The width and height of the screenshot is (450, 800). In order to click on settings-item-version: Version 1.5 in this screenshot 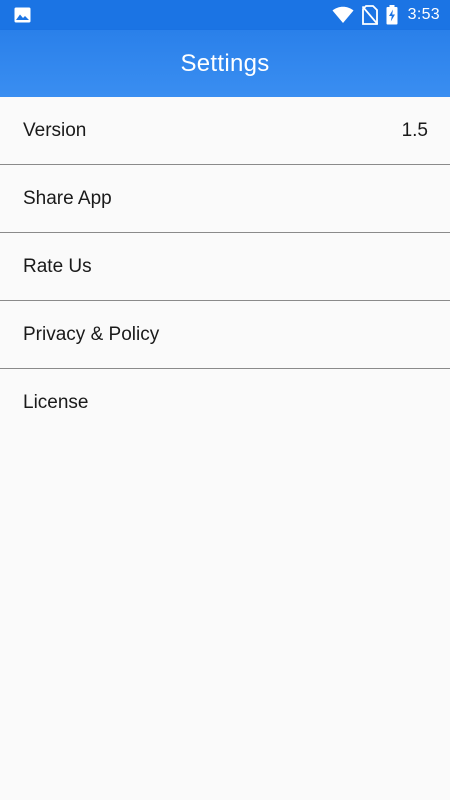, I will do `click(225, 131)`.